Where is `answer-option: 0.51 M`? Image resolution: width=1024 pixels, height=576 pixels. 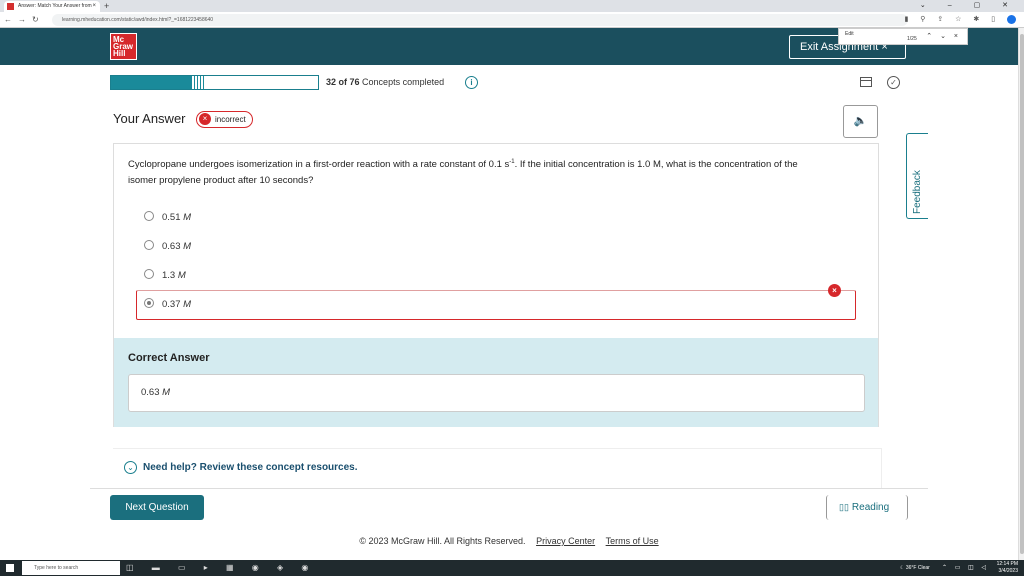
answer-option: 0.51 M is located at coordinates (168, 217).